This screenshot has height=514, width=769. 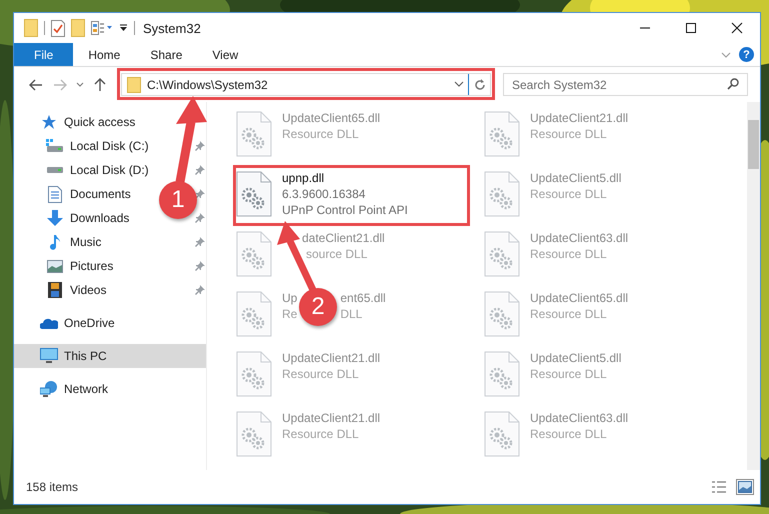 I want to click on document-icon, so click(x=55, y=194).